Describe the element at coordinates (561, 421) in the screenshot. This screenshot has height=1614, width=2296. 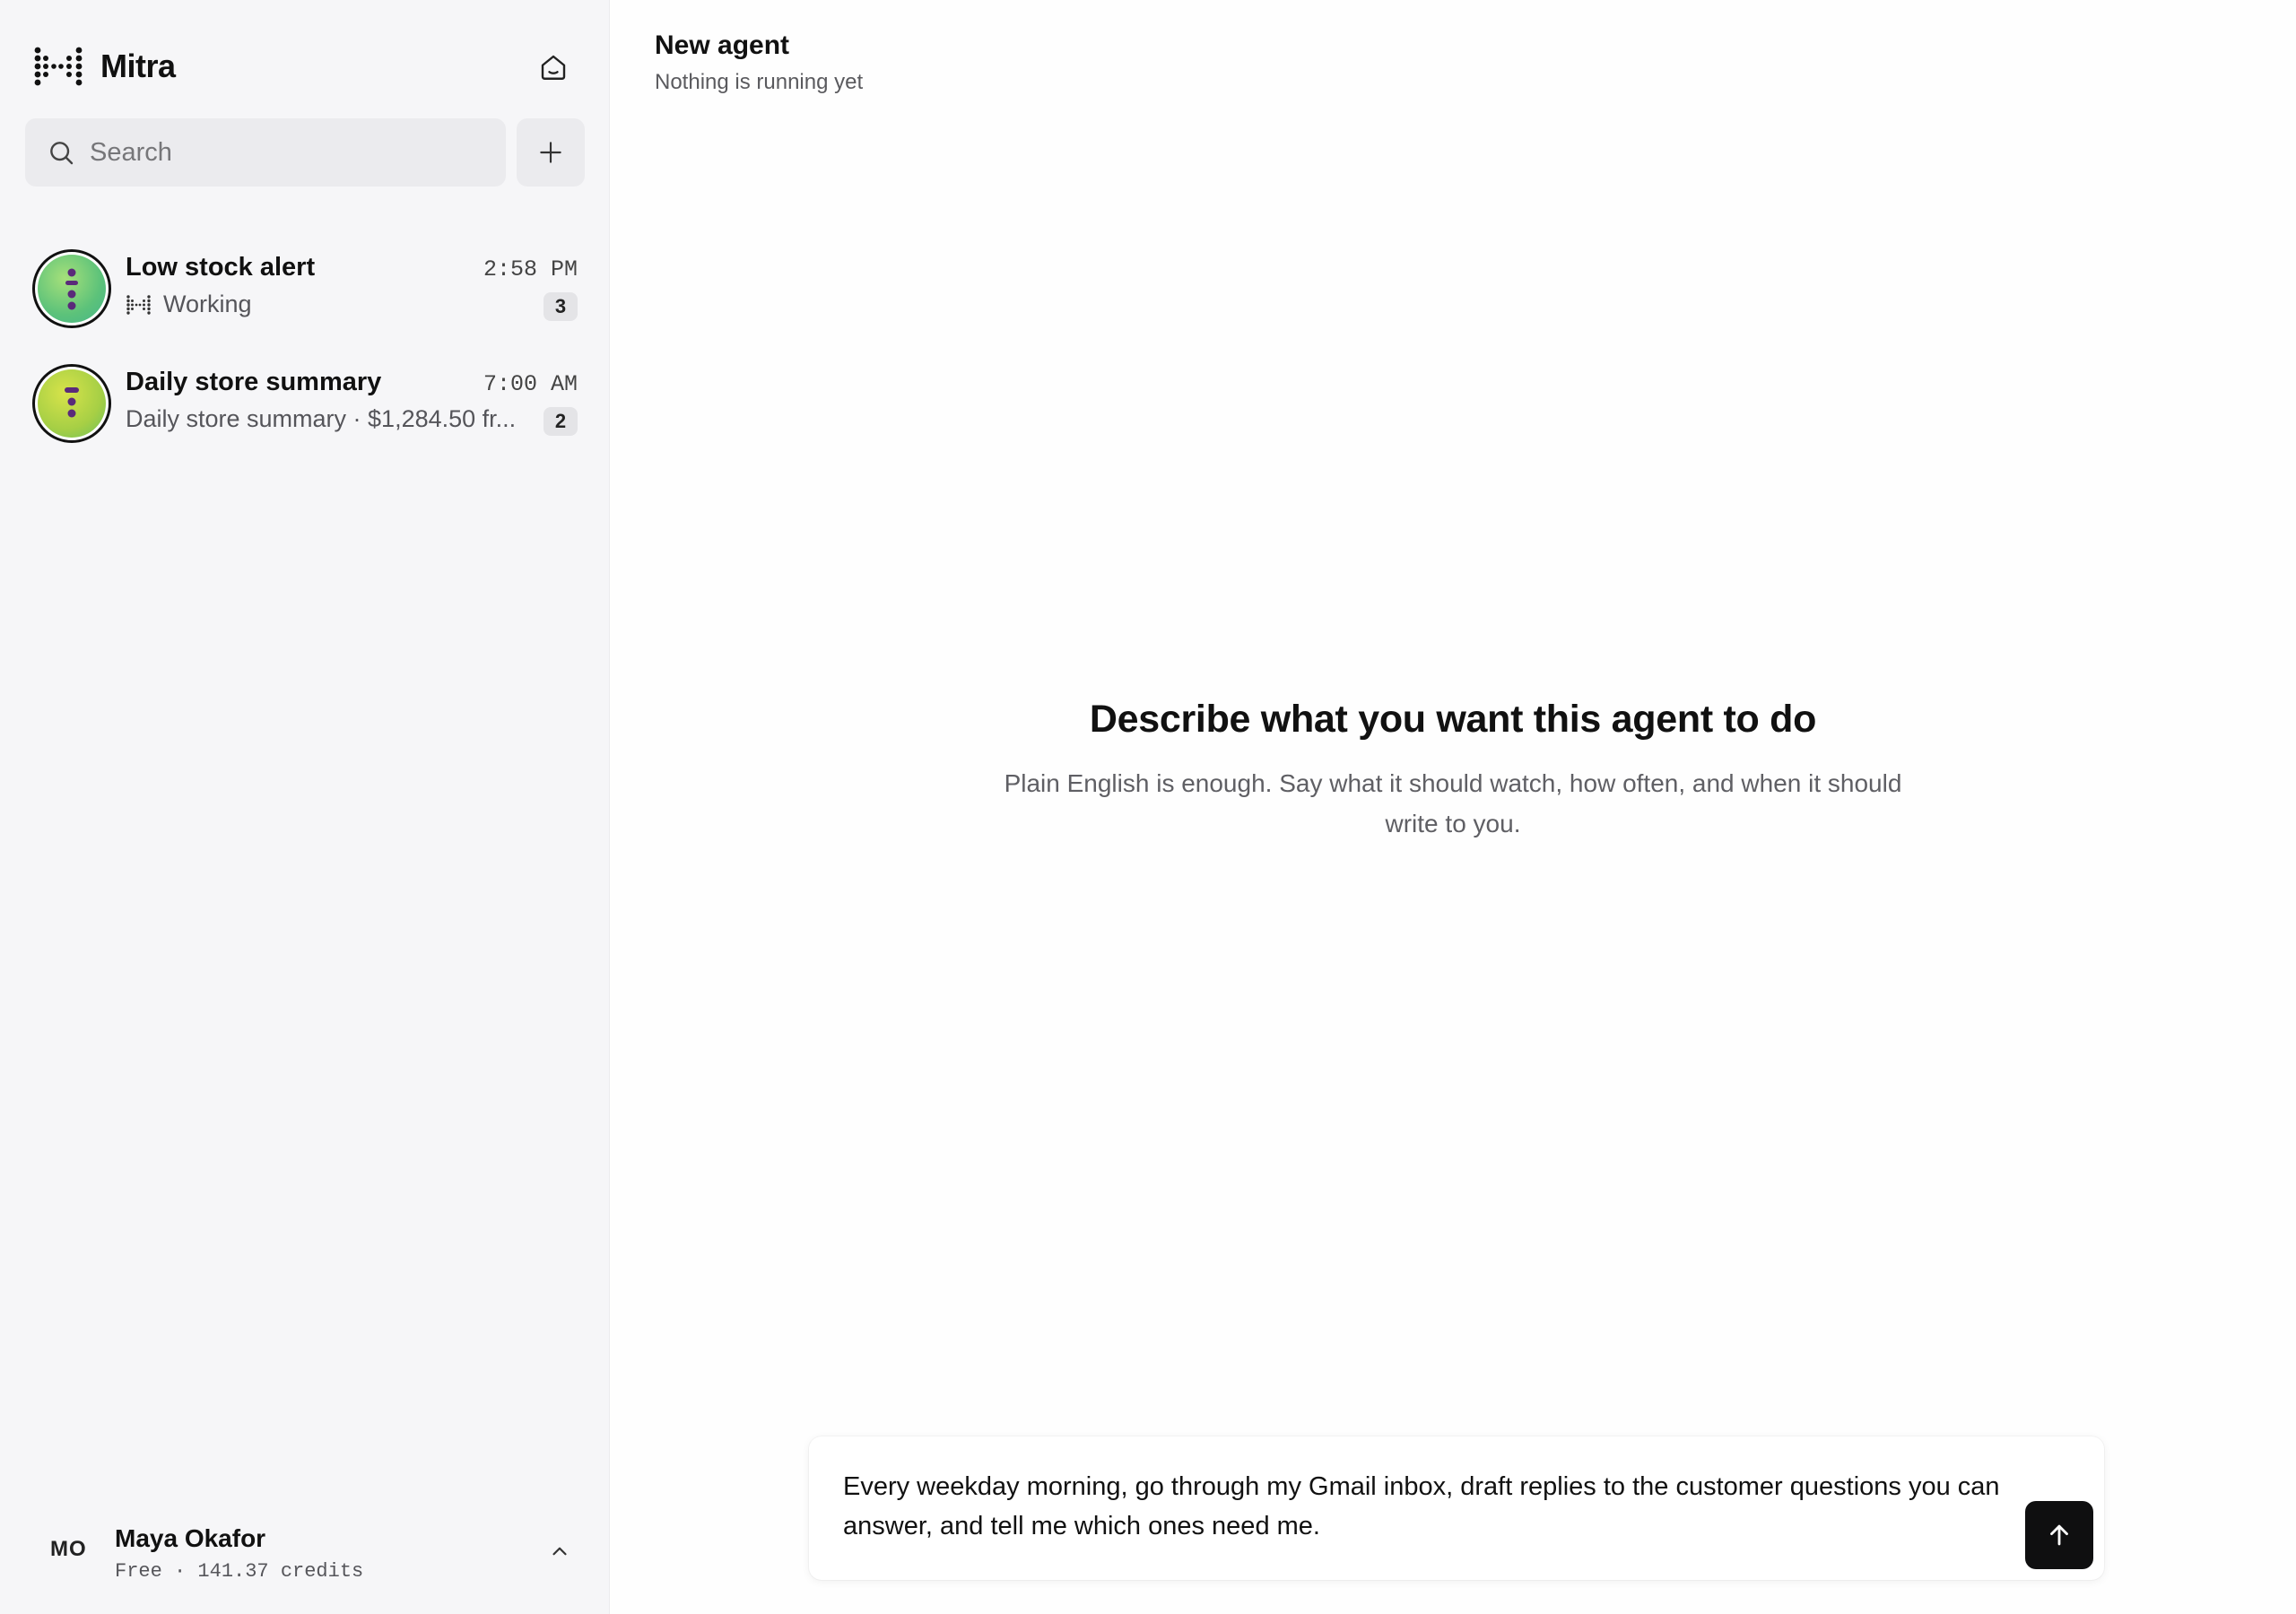
I see `agent-count-badge: 2` at that location.